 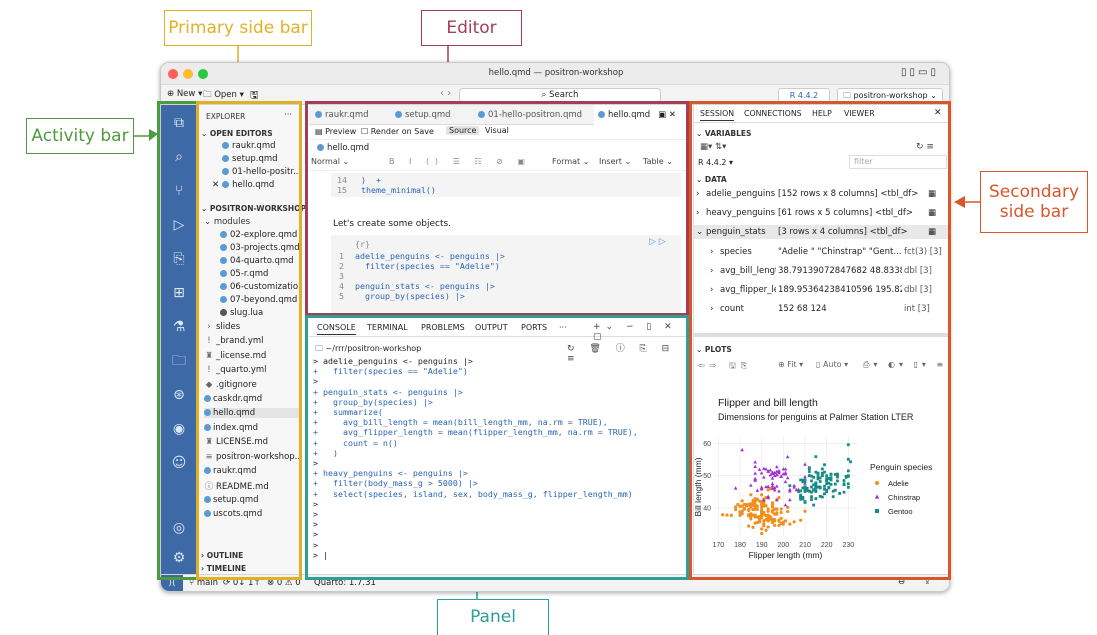 I want to click on folder-label: positron-workshop, so click(x=890, y=95).